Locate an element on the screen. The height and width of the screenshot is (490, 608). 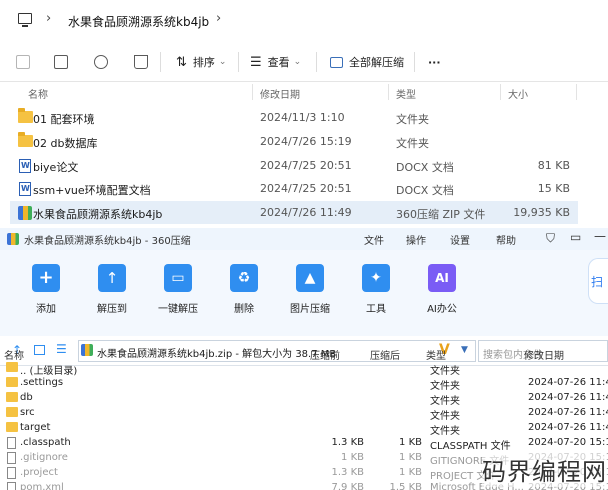
tools-button: ✦ 工具 is located at coordinates (376, 295).